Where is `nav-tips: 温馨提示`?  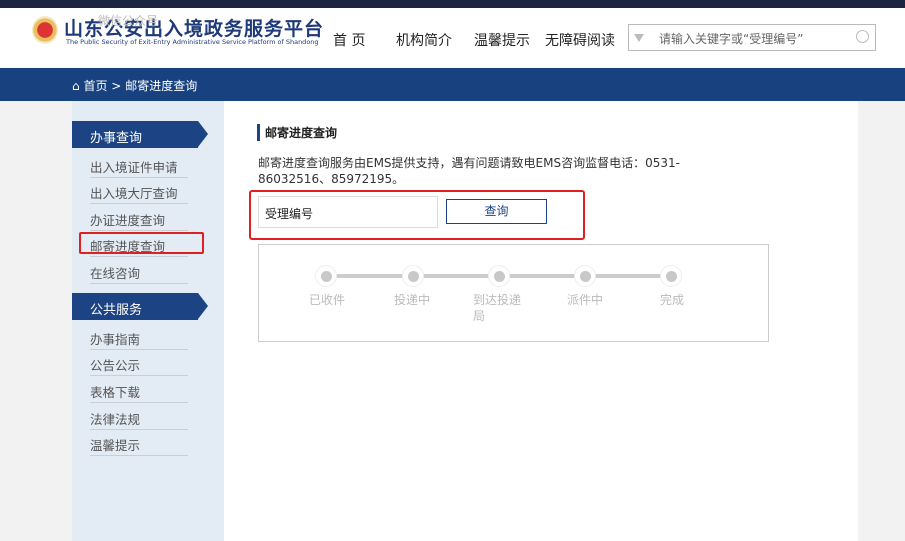 nav-tips: 温馨提示 is located at coordinates (502, 40).